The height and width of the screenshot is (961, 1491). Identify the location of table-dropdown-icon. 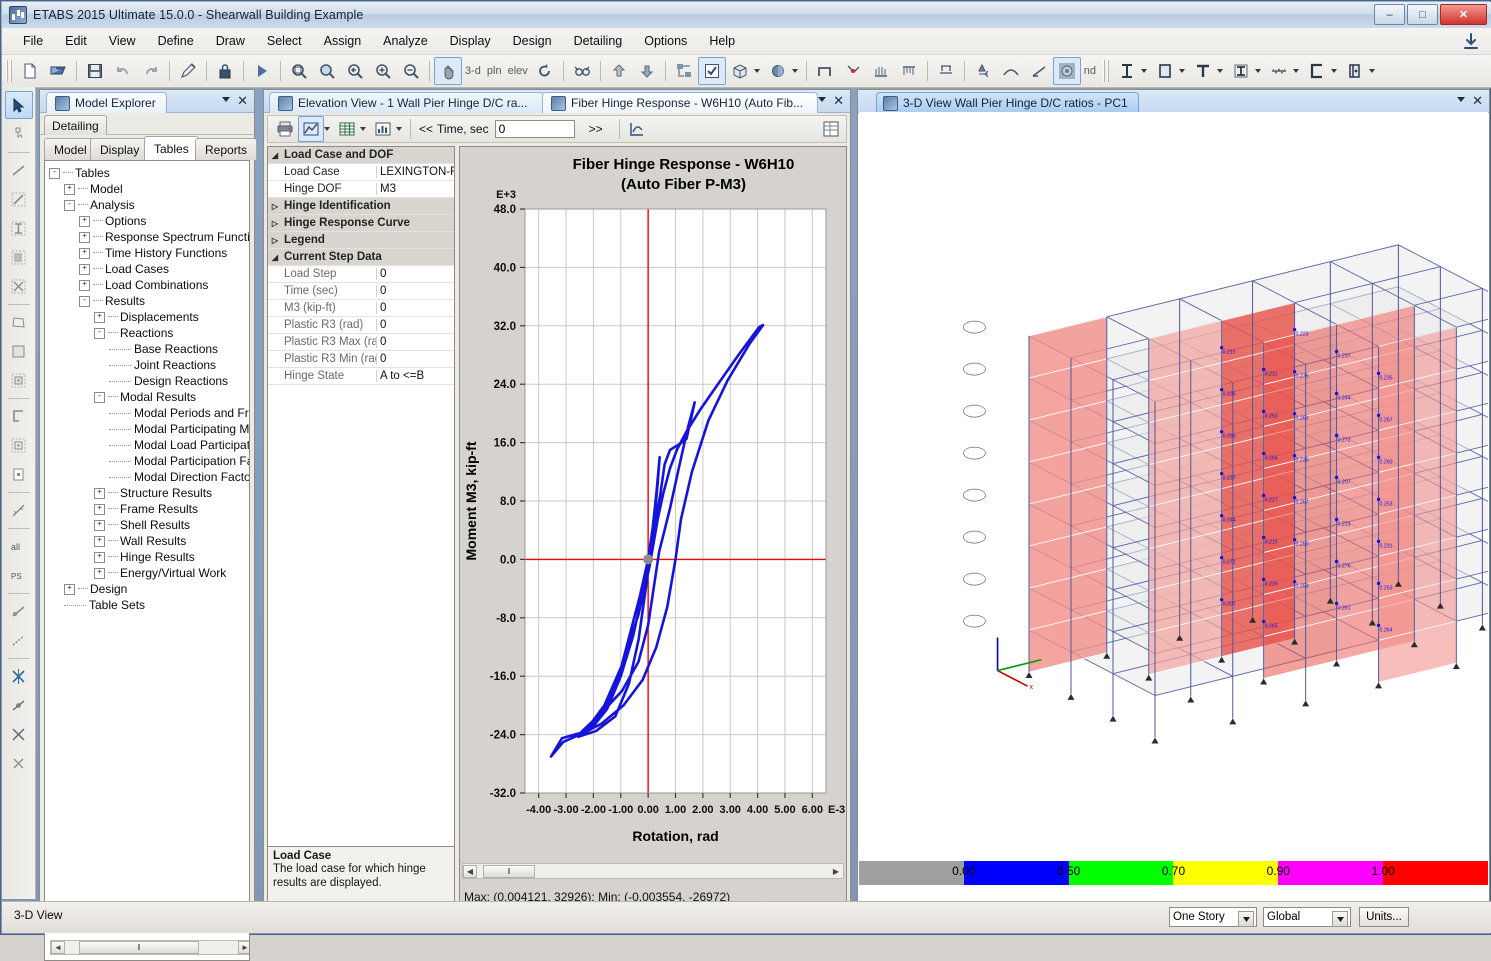
(363, 129).